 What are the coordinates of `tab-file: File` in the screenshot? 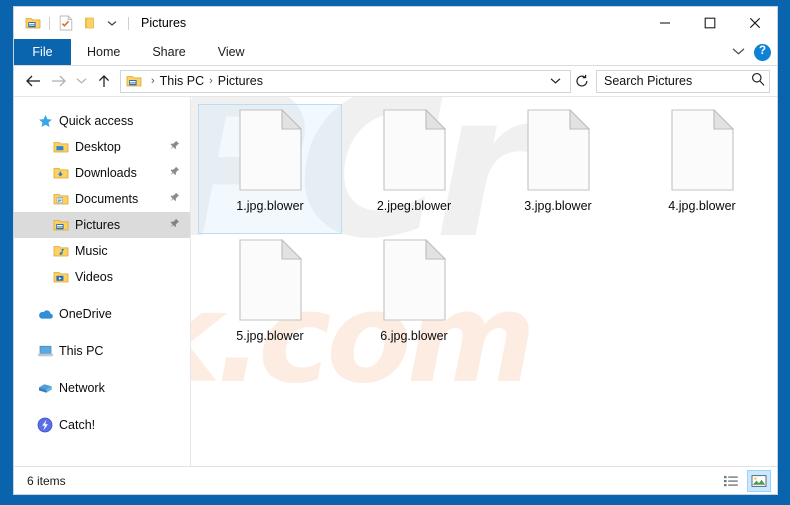 It's located at (42, 52).